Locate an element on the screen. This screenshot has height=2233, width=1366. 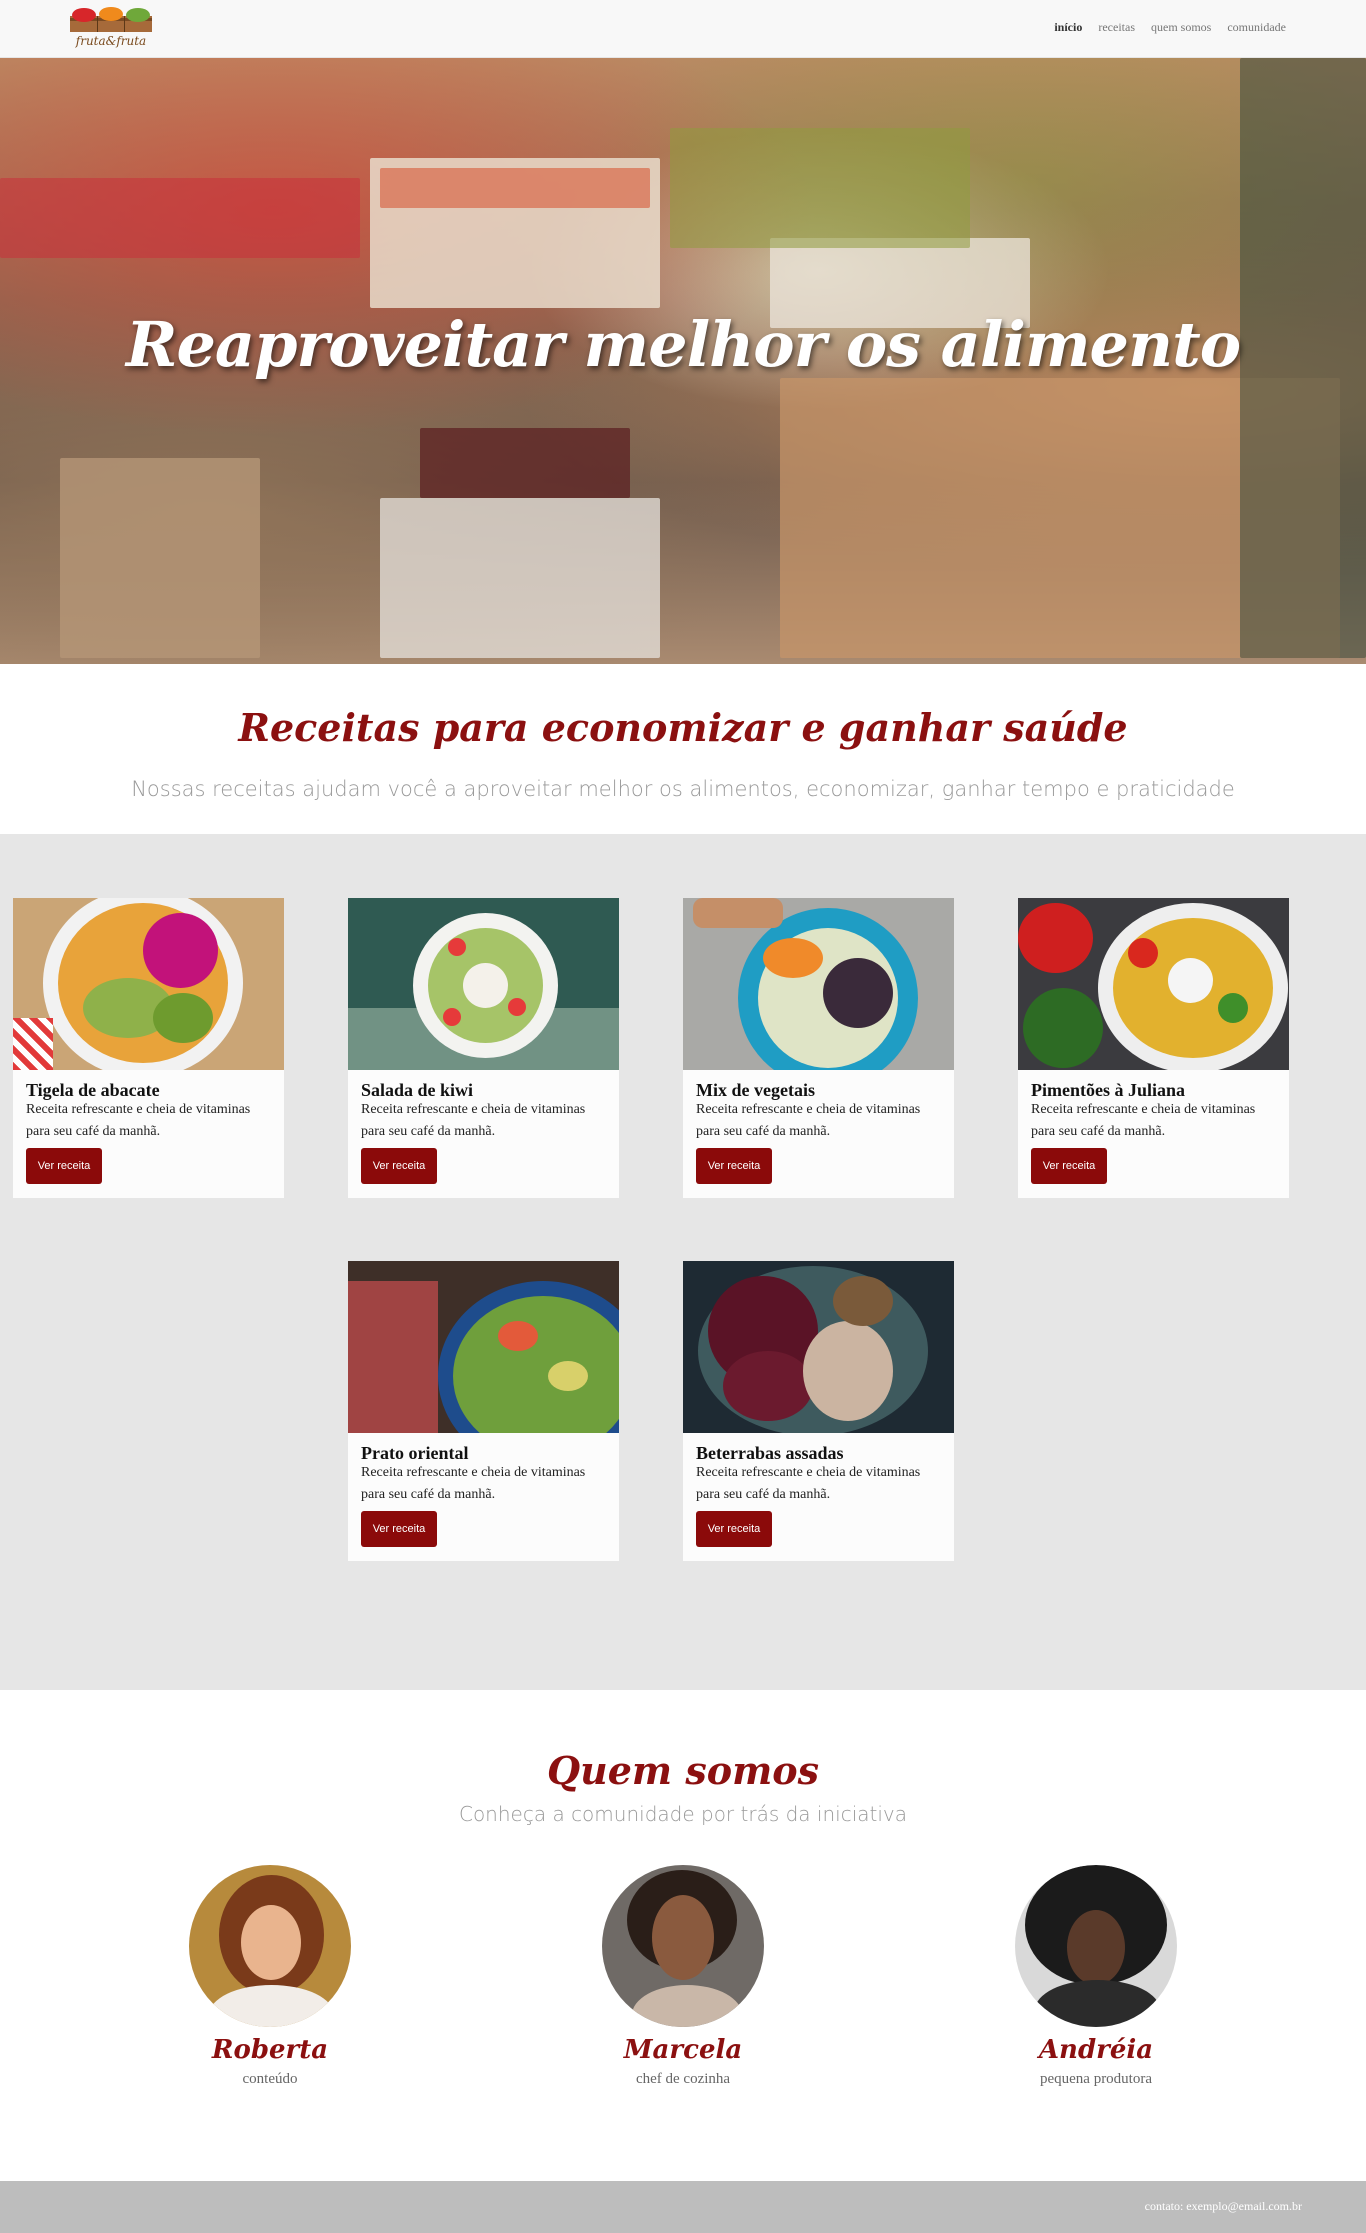
team-member: Andréia pequena produtora is located at coordinates (1096, 1976).